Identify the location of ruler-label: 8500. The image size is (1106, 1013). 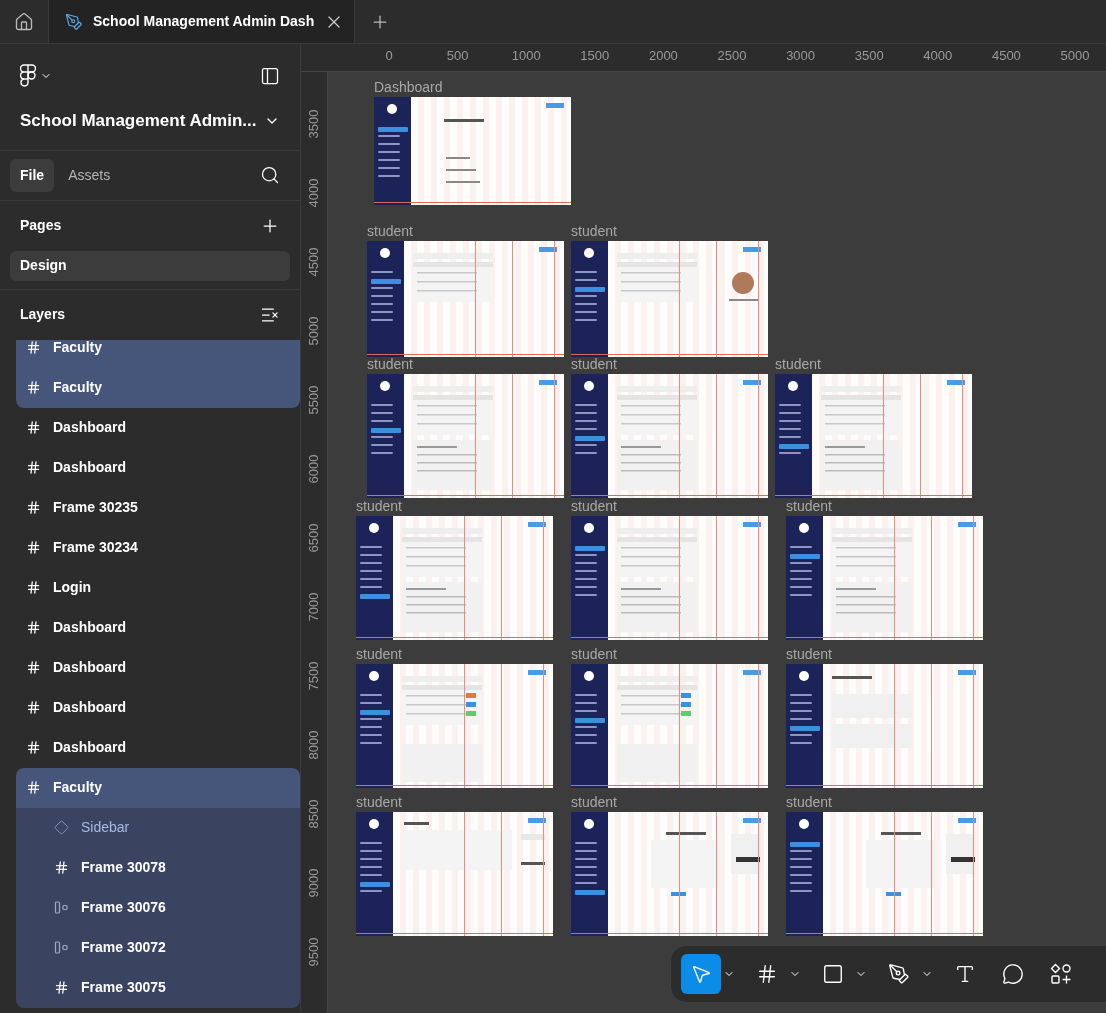
(314, 814).